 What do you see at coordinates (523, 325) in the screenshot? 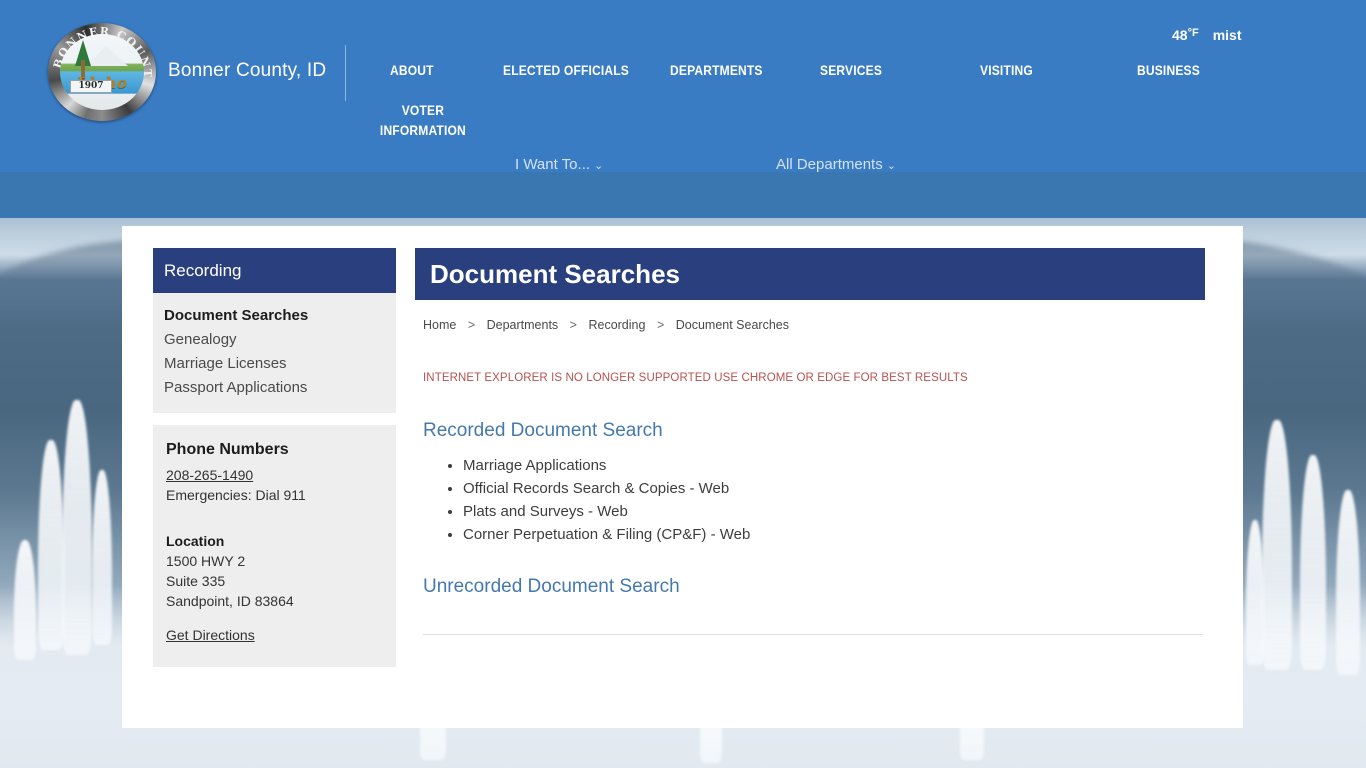
I see `breadcrumb-item-departments: Departments` at bounding box center [523, 325].